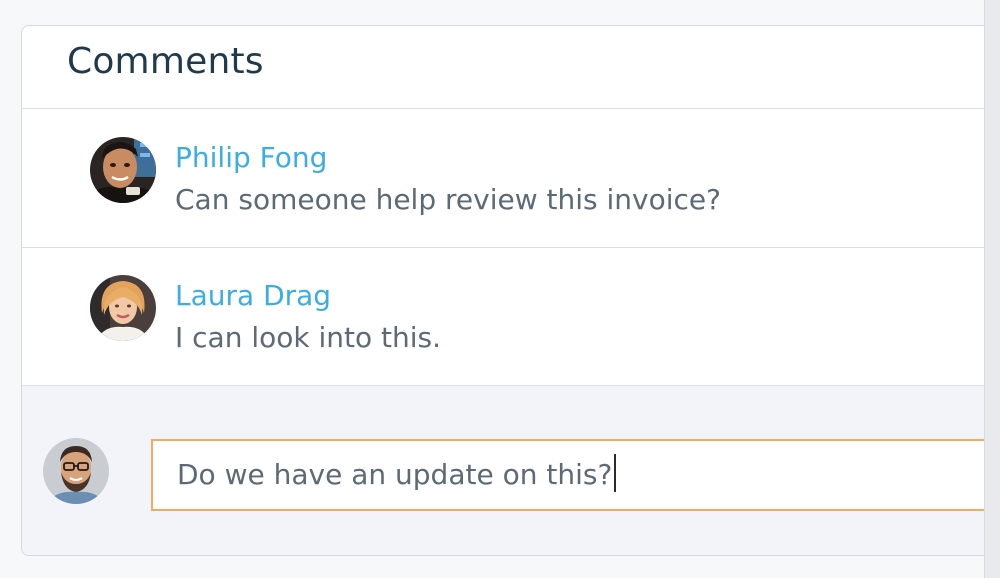  Describe the element at coordinates (253, 296) in the screenshot. I see `comment-author: Laura Drag` at that location.